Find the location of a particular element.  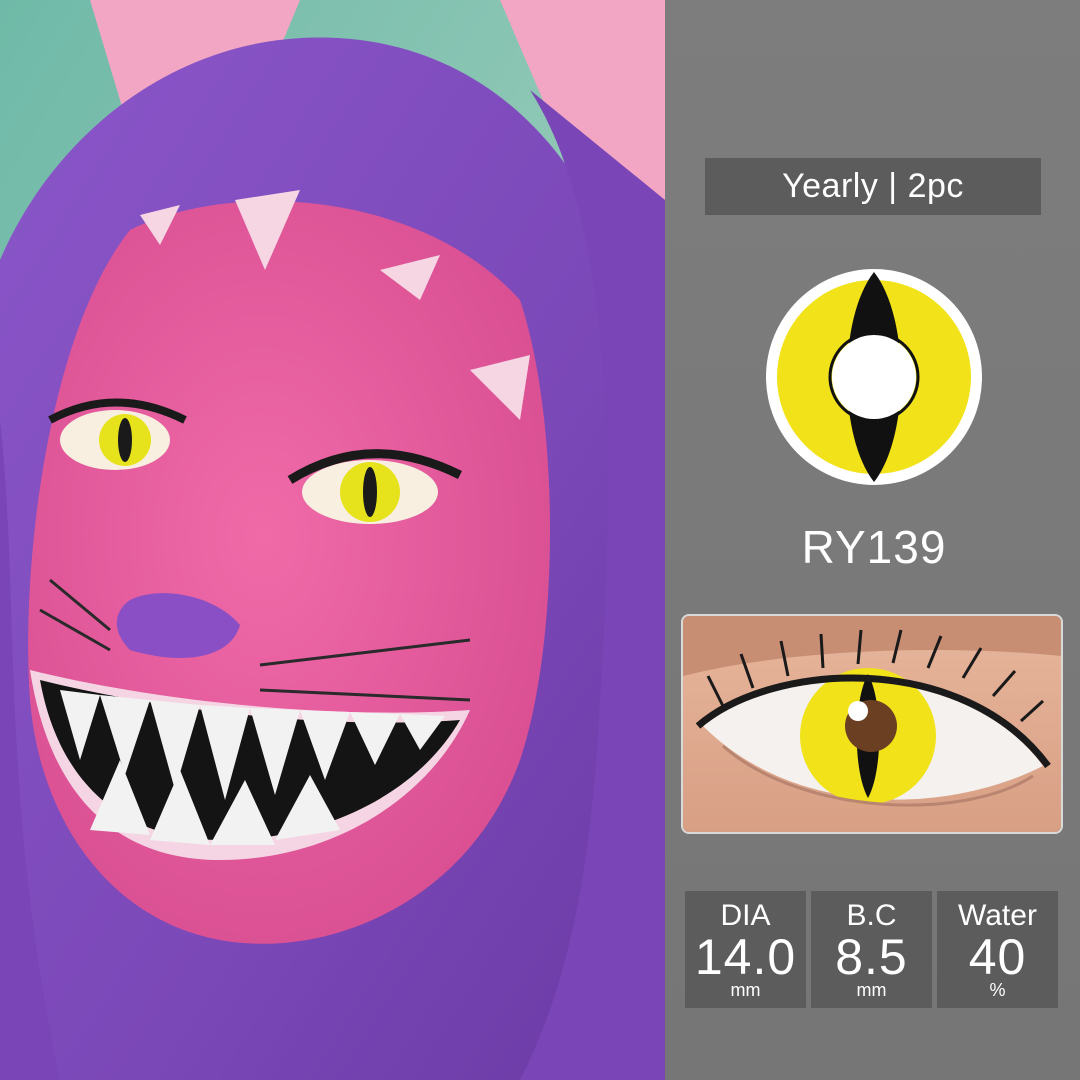

spec-water-value: 40 is located at coordinates (997, 957).